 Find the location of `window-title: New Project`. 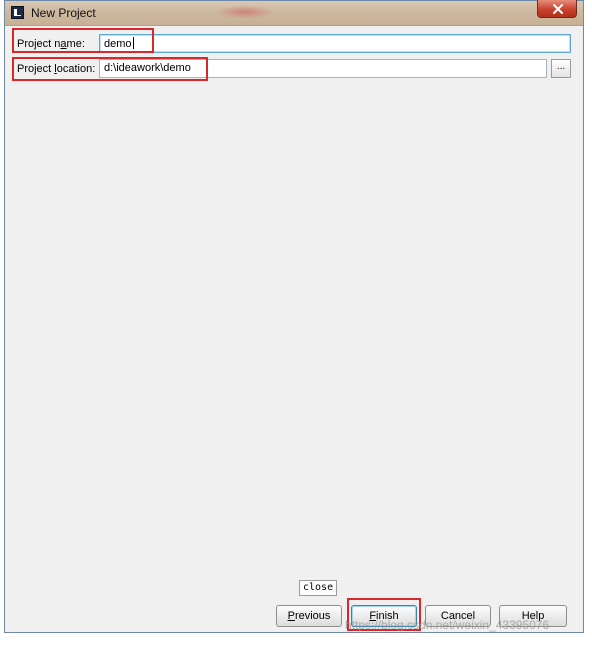

window-title: New Project is located at coordinates (63, 13).